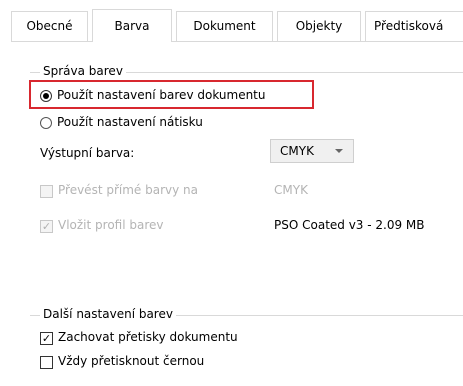 The height and width of the screenshot is (386, 463). What do you see at coordinates (349, 225) in the screenshot?
I see `embed-profile-value: PSO Coated v3 - 2.09 MB` at bounding box center [349, 225].